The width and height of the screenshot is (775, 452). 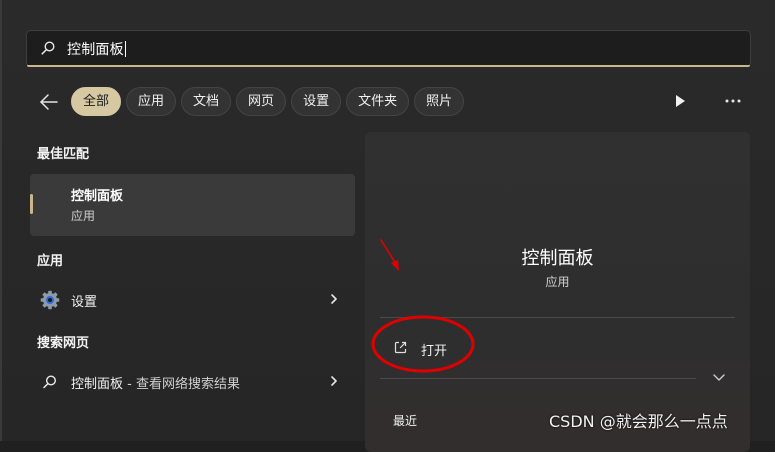 What do you see at coordinates (151, 101) in the screenshot?
I see `filter-apps: 应用` at bounding box center [151, 101].